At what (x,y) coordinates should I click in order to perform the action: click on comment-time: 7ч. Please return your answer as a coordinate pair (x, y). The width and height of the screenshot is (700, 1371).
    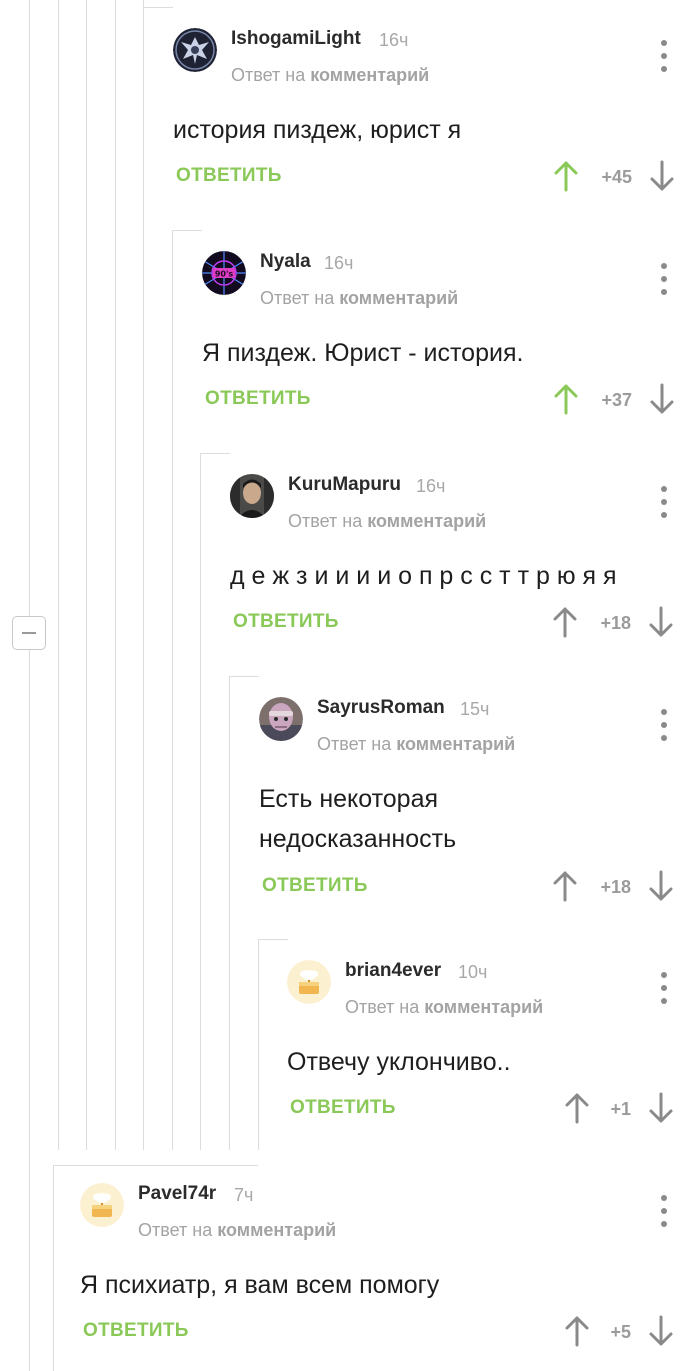
    Looking at the image, I should click on (244, 1195).